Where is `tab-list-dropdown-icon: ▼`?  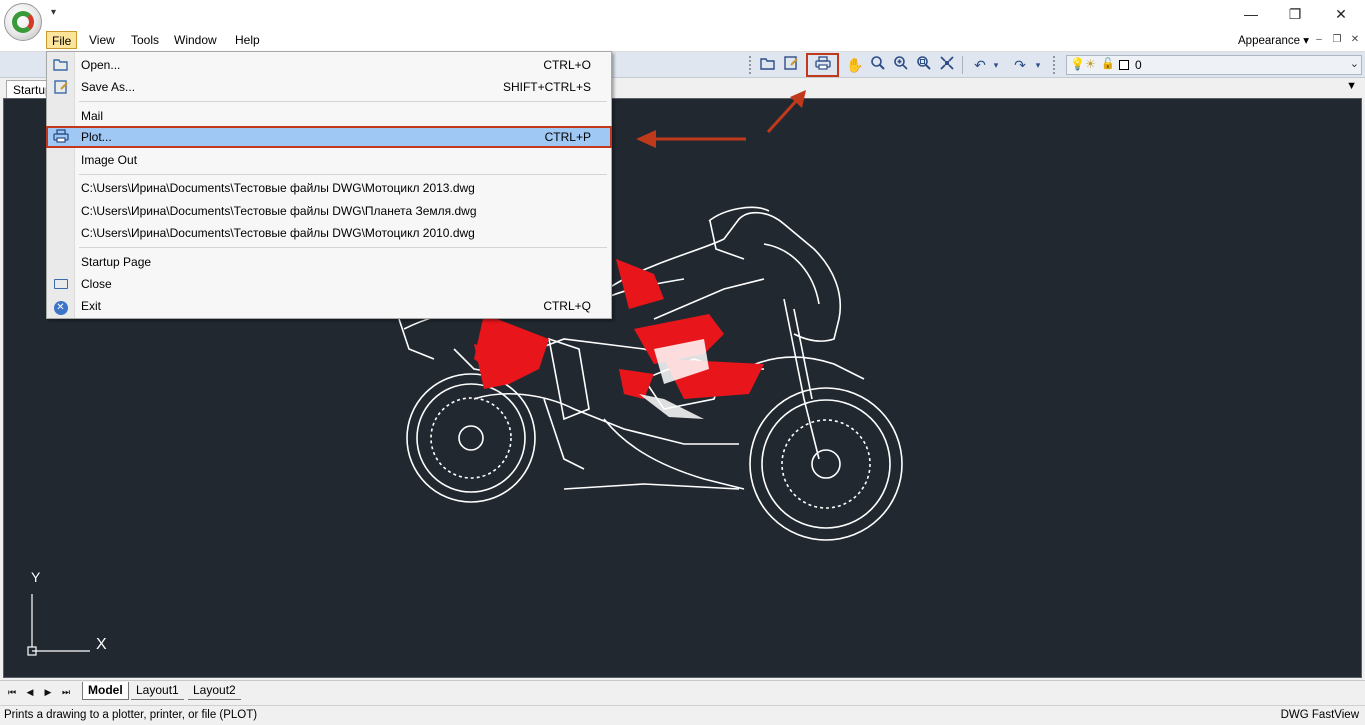
tab-list-dropdown-icon: ▼ is located at coordinates (1351, 86).